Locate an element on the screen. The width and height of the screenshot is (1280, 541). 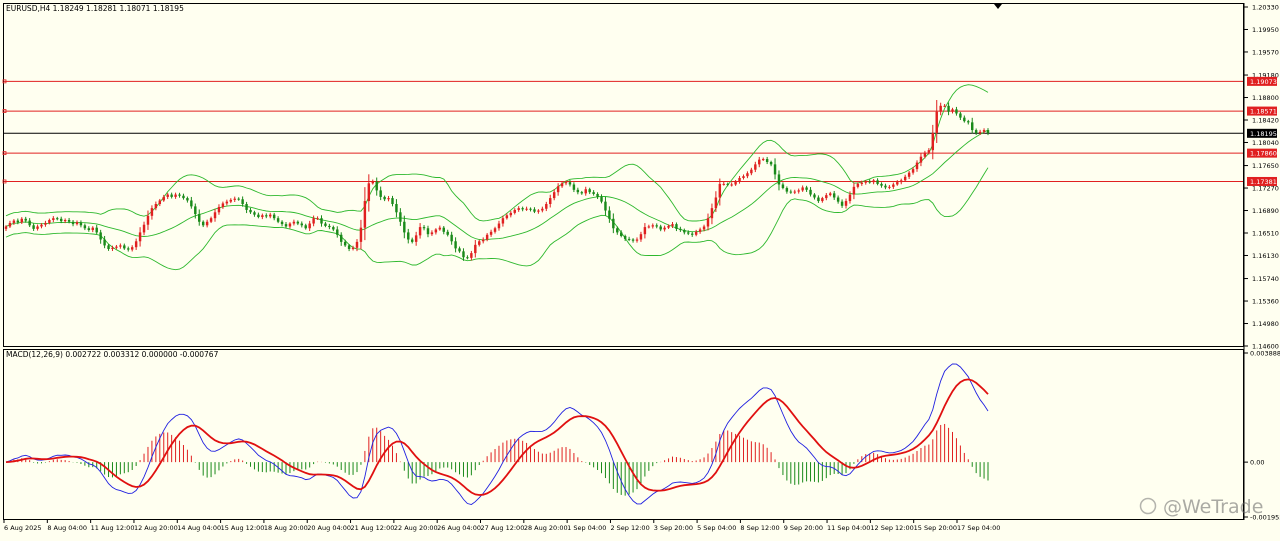
time-tick-label: 5 Sep 04:00 is located at coordinates (716, 528).